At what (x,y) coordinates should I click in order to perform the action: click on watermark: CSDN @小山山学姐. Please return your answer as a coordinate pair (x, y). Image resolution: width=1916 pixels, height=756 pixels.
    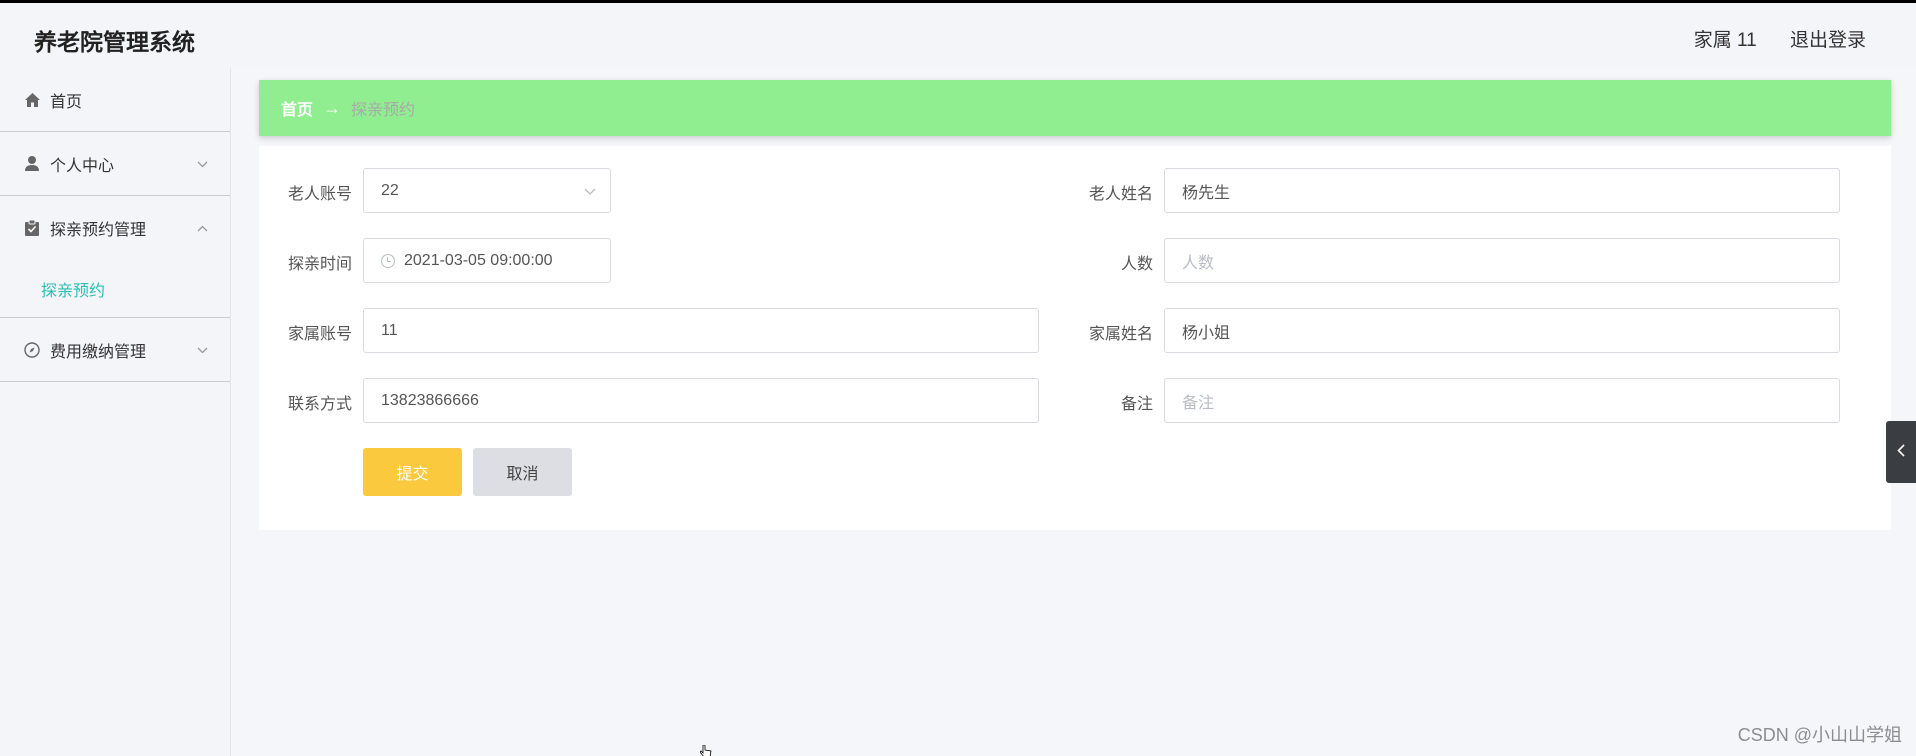
    Looking at the image, I should click on (1819, 735).